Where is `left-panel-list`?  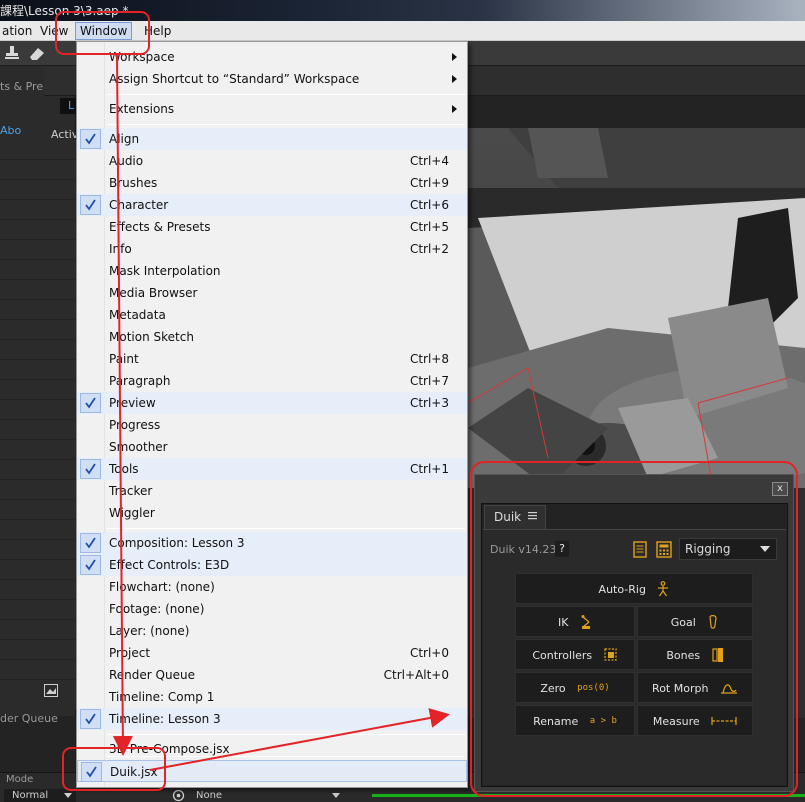
left-panel-list is located at coordinates (38, 410).